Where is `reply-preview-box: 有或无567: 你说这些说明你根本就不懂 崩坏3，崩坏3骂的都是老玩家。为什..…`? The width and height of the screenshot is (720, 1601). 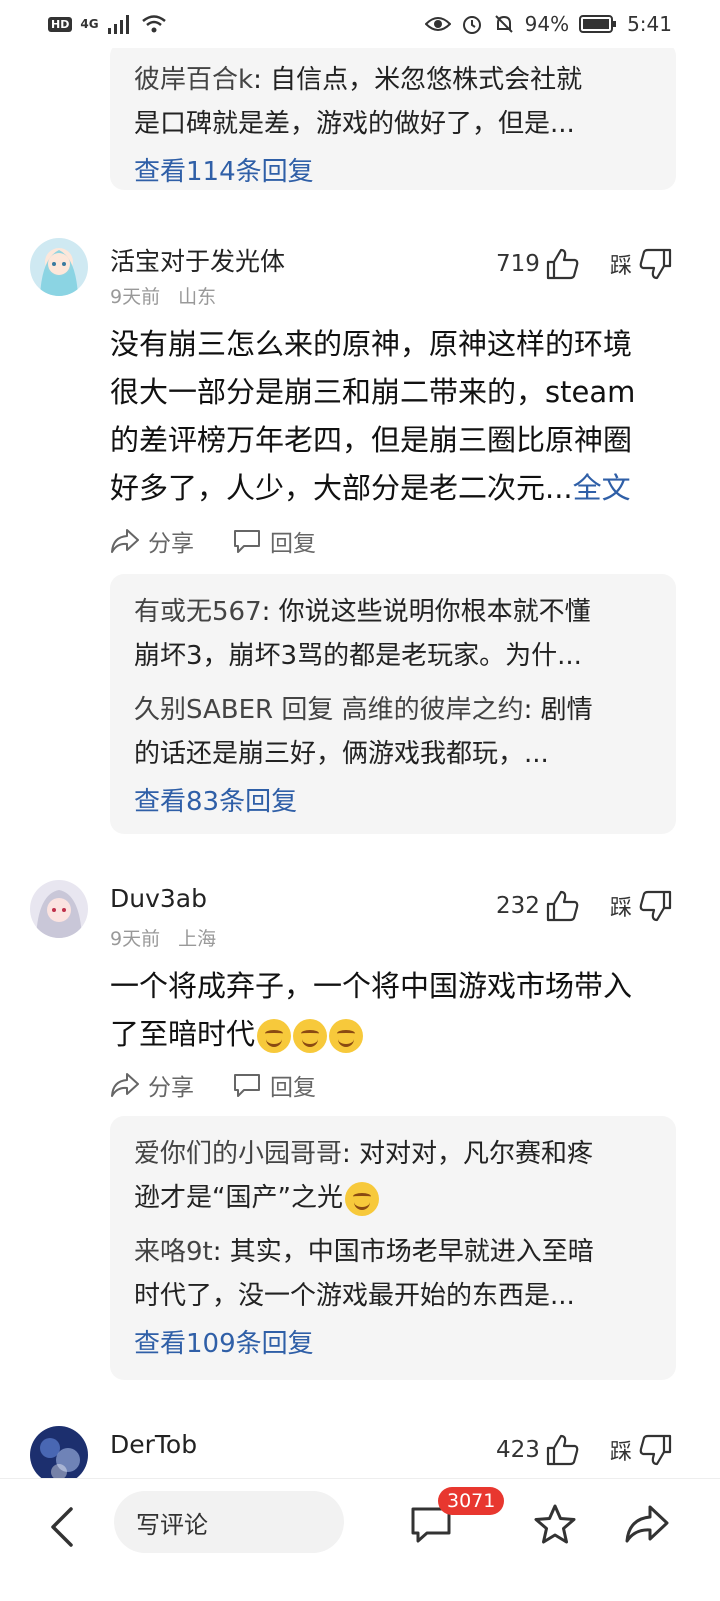
reply-preview-box: 有或无567: 你说这些说明你根本就不懂 崩坏3，崩坏3骂的都是老玩家。为什..… is located at coordinates (393, 704).